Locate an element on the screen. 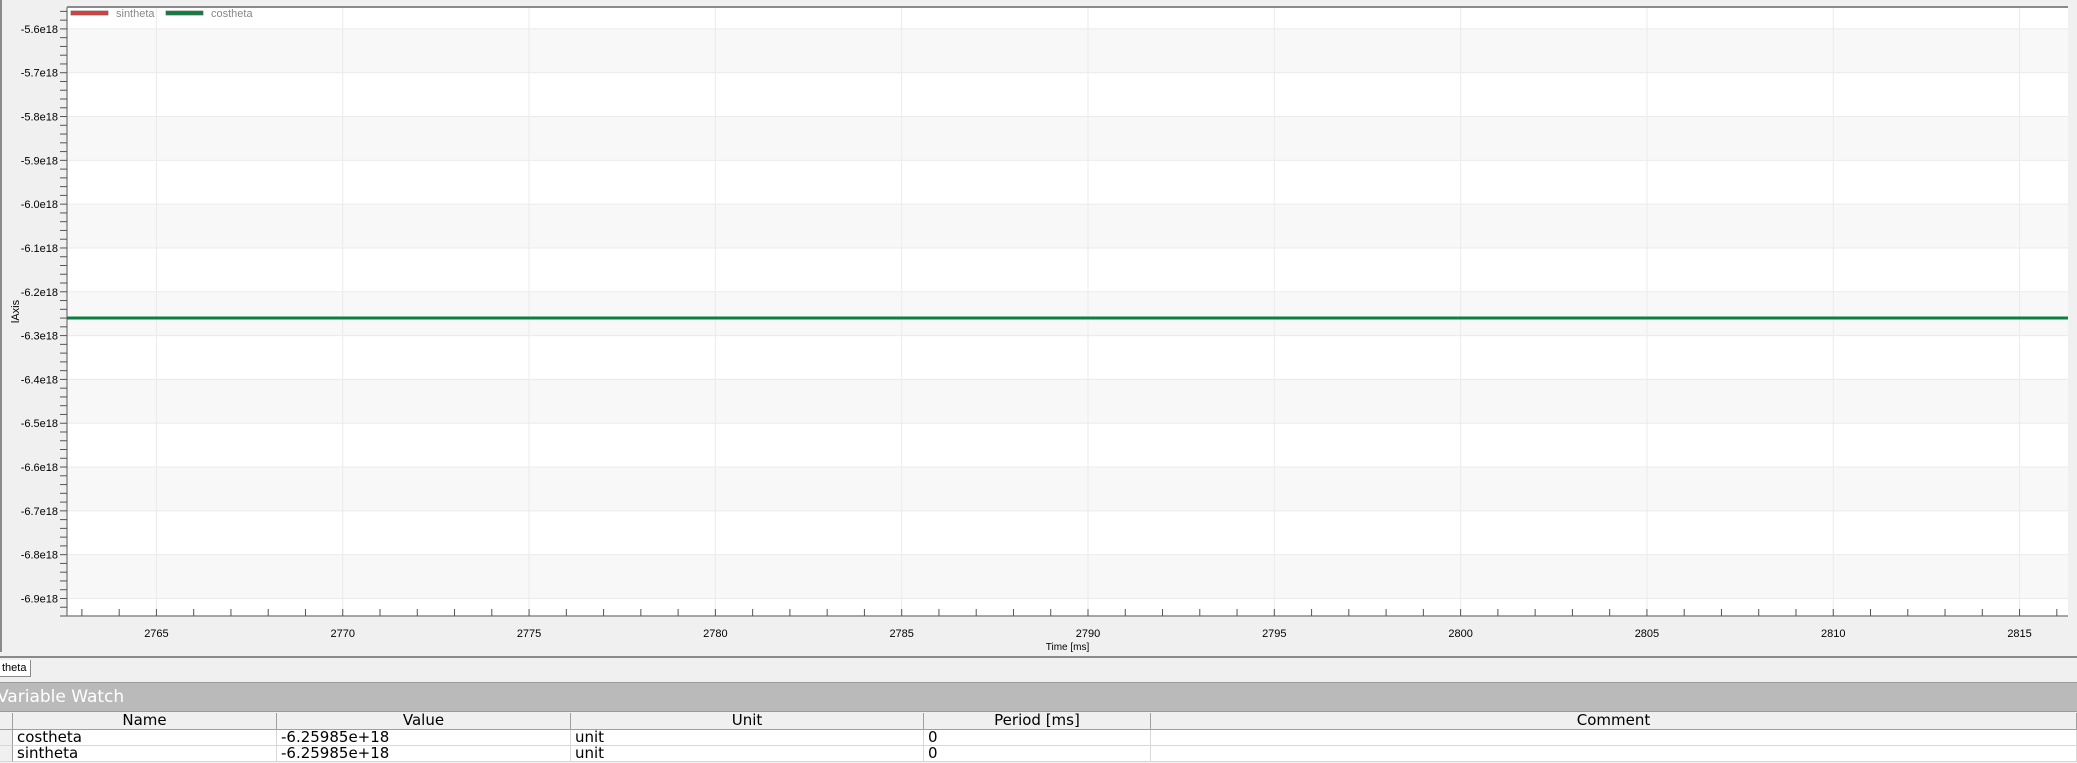  x-tick-label: 2795 is located at coordinates (1274, 634).